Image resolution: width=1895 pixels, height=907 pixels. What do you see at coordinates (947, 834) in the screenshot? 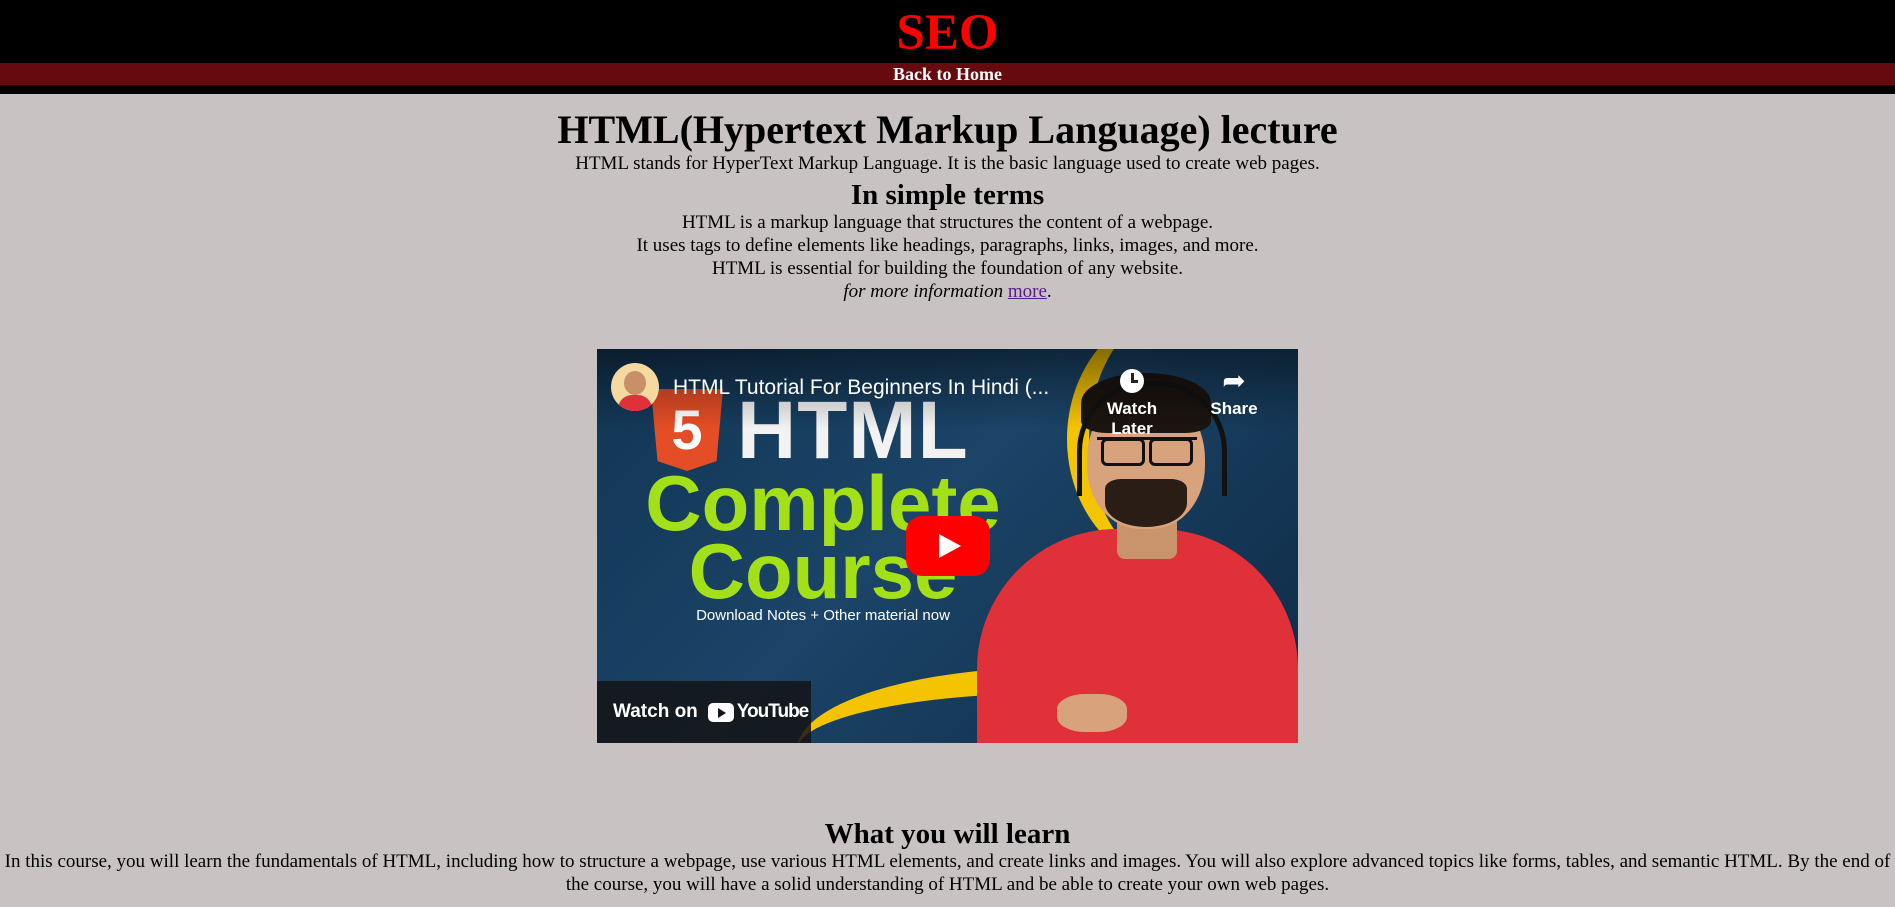
I see `what-you-will-learn-heading: What you will learn` at bounding box center [947, 834].